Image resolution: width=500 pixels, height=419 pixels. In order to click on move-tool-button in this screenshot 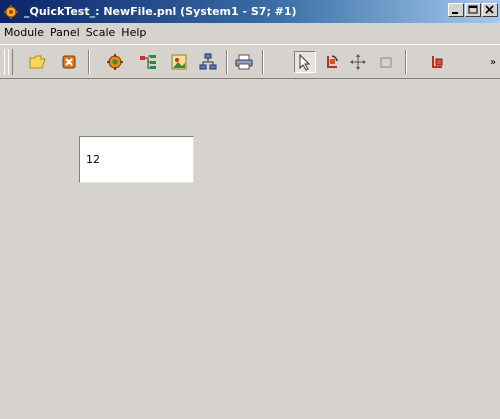, I will do `click(358, 62)`.